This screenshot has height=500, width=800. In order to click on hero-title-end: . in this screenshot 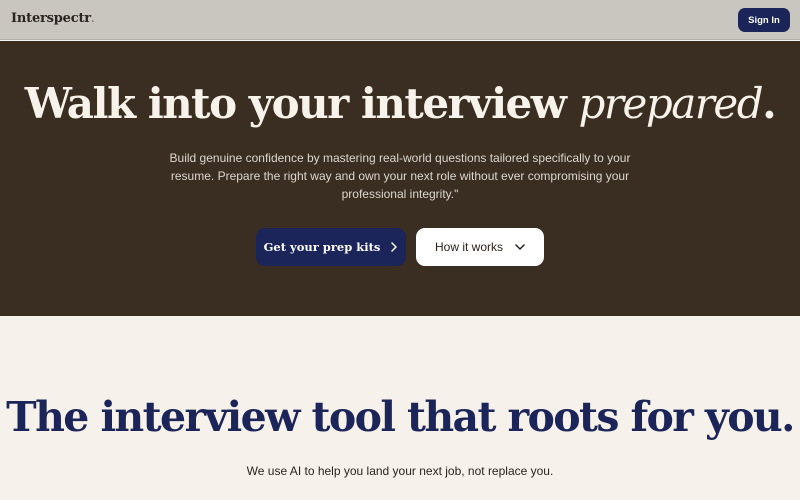, I will do `click(769, 103)`.